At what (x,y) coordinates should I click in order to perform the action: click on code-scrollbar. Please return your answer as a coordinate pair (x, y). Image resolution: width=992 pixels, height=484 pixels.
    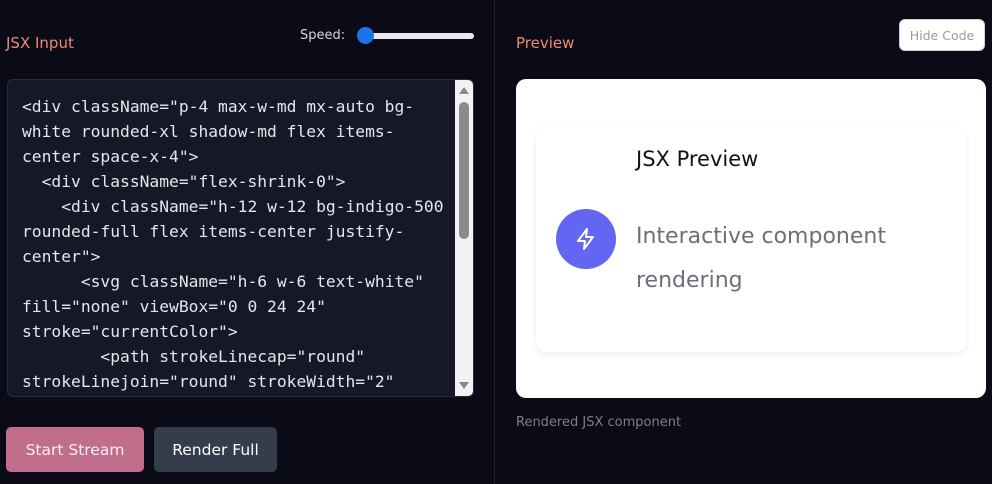
    Looking at the image, I should click on (464, 238).